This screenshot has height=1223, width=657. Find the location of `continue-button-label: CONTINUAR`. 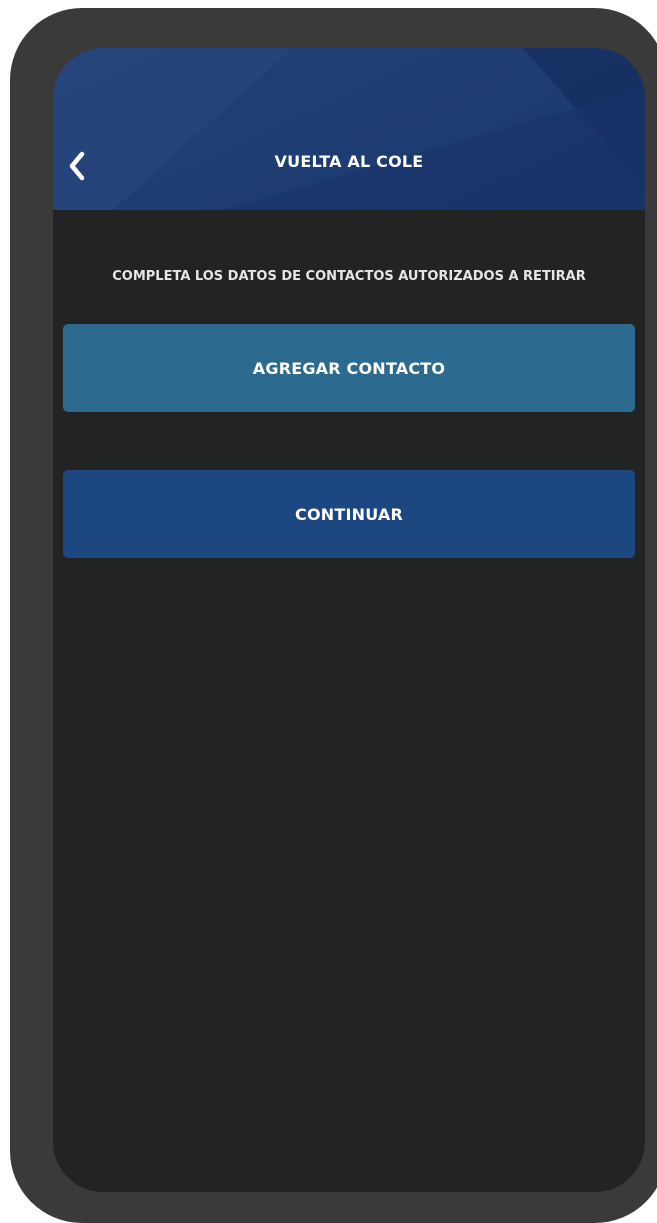

continue-button-label: CONTINUAR is located at coordinates (349, 514).